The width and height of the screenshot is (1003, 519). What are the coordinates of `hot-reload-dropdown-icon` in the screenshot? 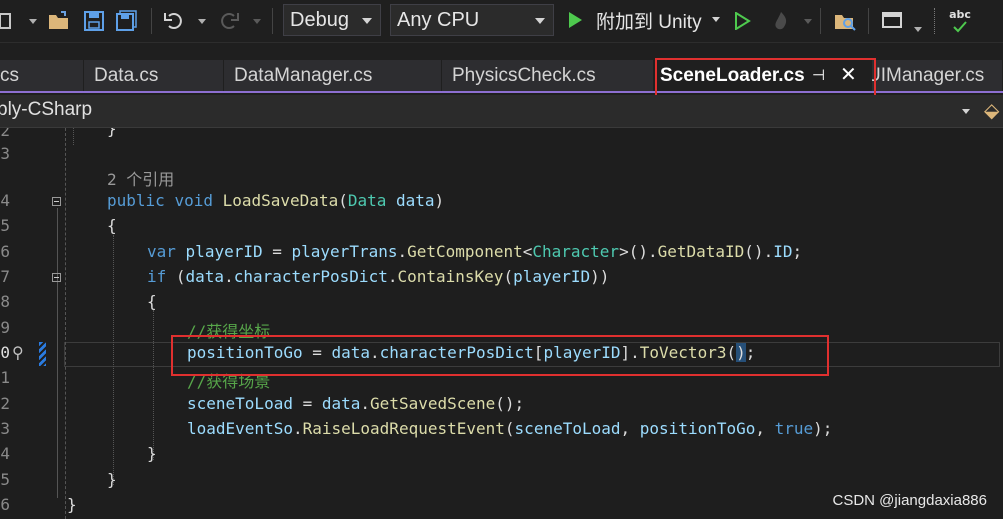 It's located at (808, 21).